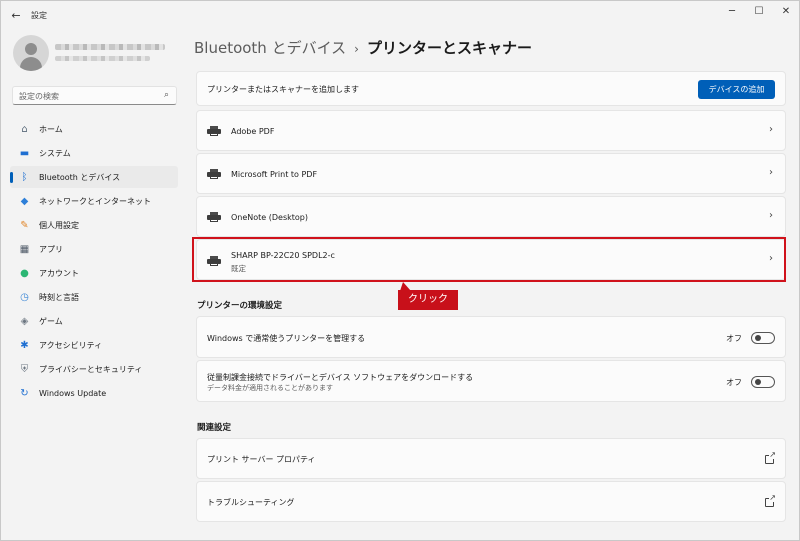 This screenshot has height=541, width=800. Describe the element at coordinates (270, 388) in the screenshot. I see `metered-download-sub: データ料金が適用されることがあります` at that location.